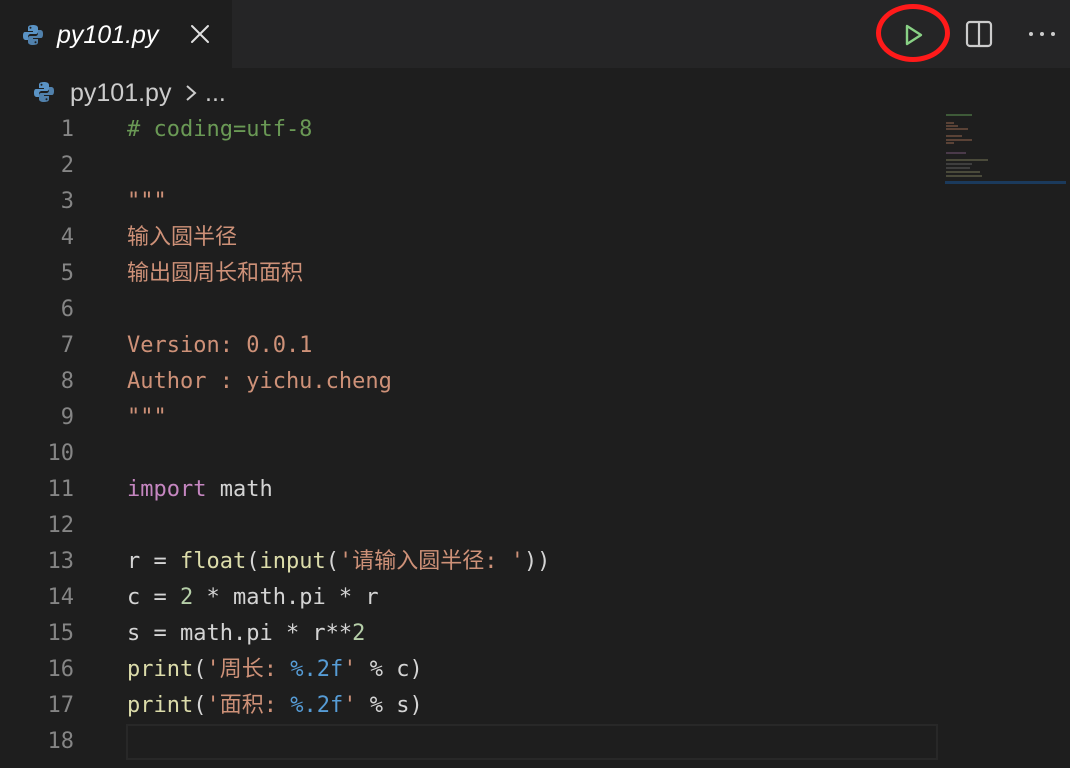 The height and width of the screenshot is (768, 1070). What do you see at coordinates (537, 561) in the screenshot?
I see `code-punct: ))` at bounding box center [537, 561].